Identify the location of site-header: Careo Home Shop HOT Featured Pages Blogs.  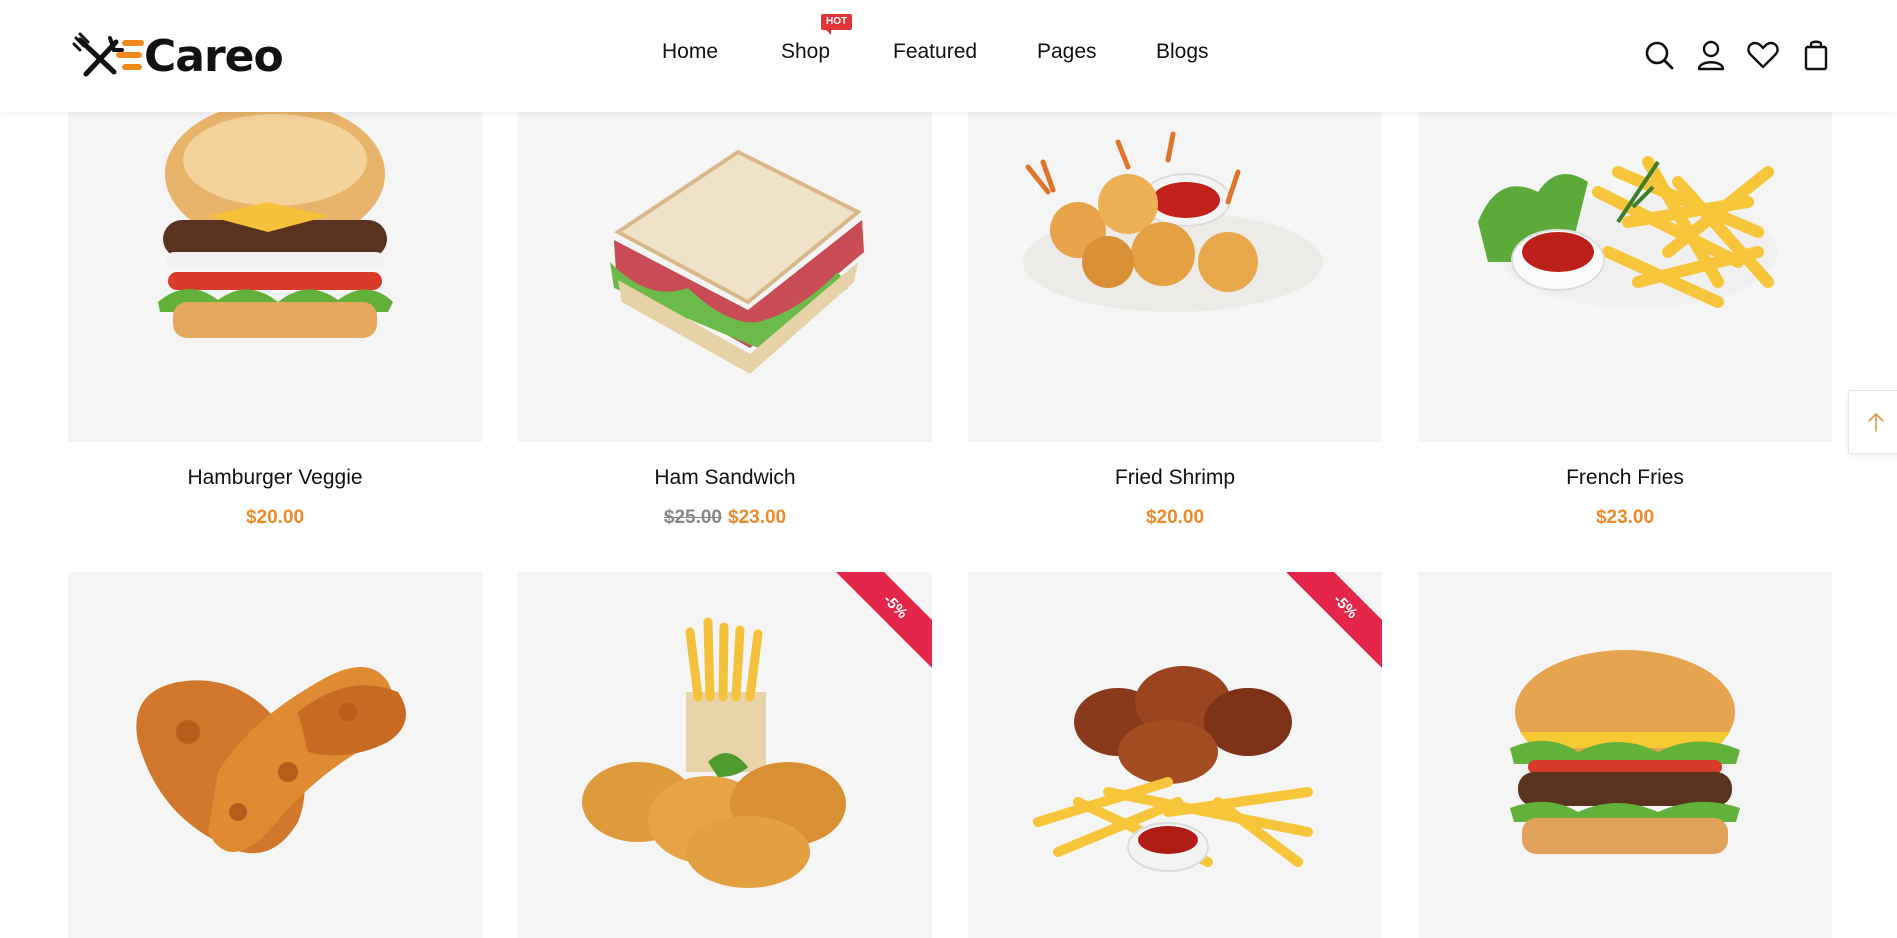
(948, 56).